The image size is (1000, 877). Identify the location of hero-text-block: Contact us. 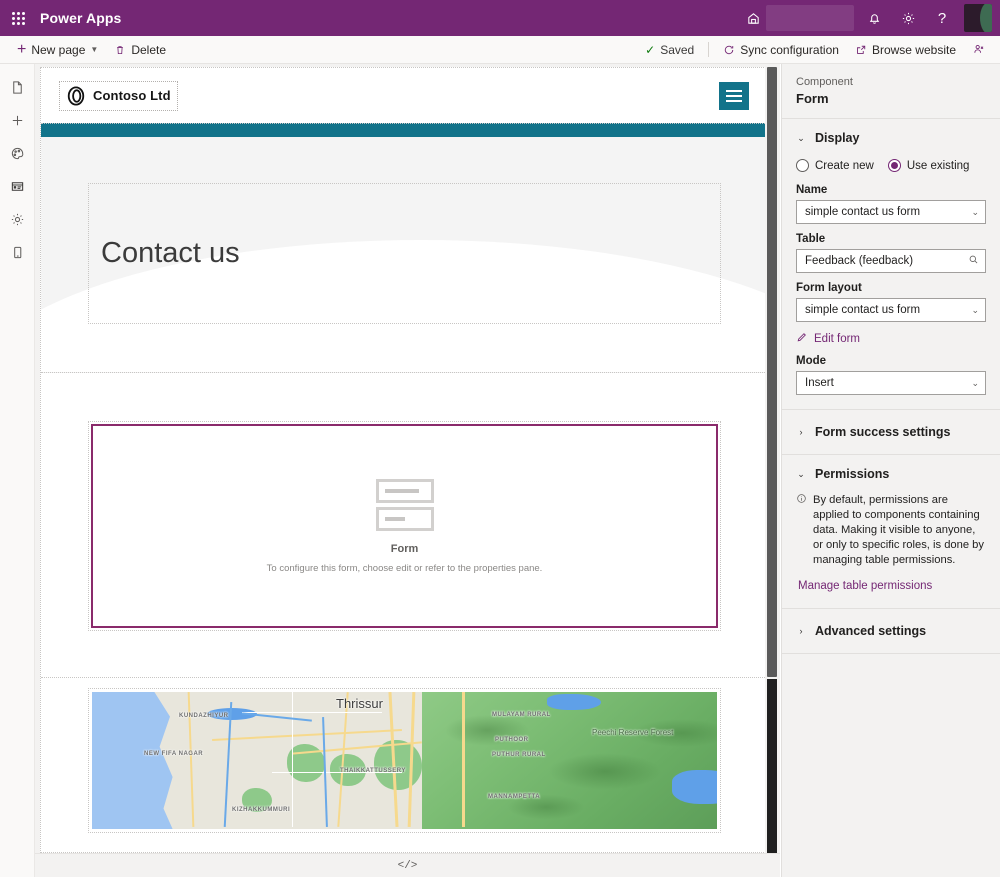
(404, 253).